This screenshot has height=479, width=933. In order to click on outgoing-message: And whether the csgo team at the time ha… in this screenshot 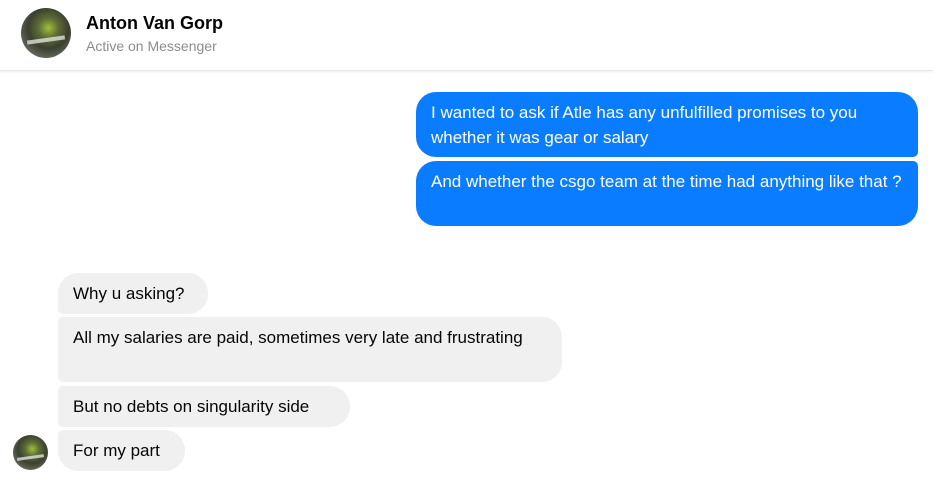, I will do `click(667, 193)`.